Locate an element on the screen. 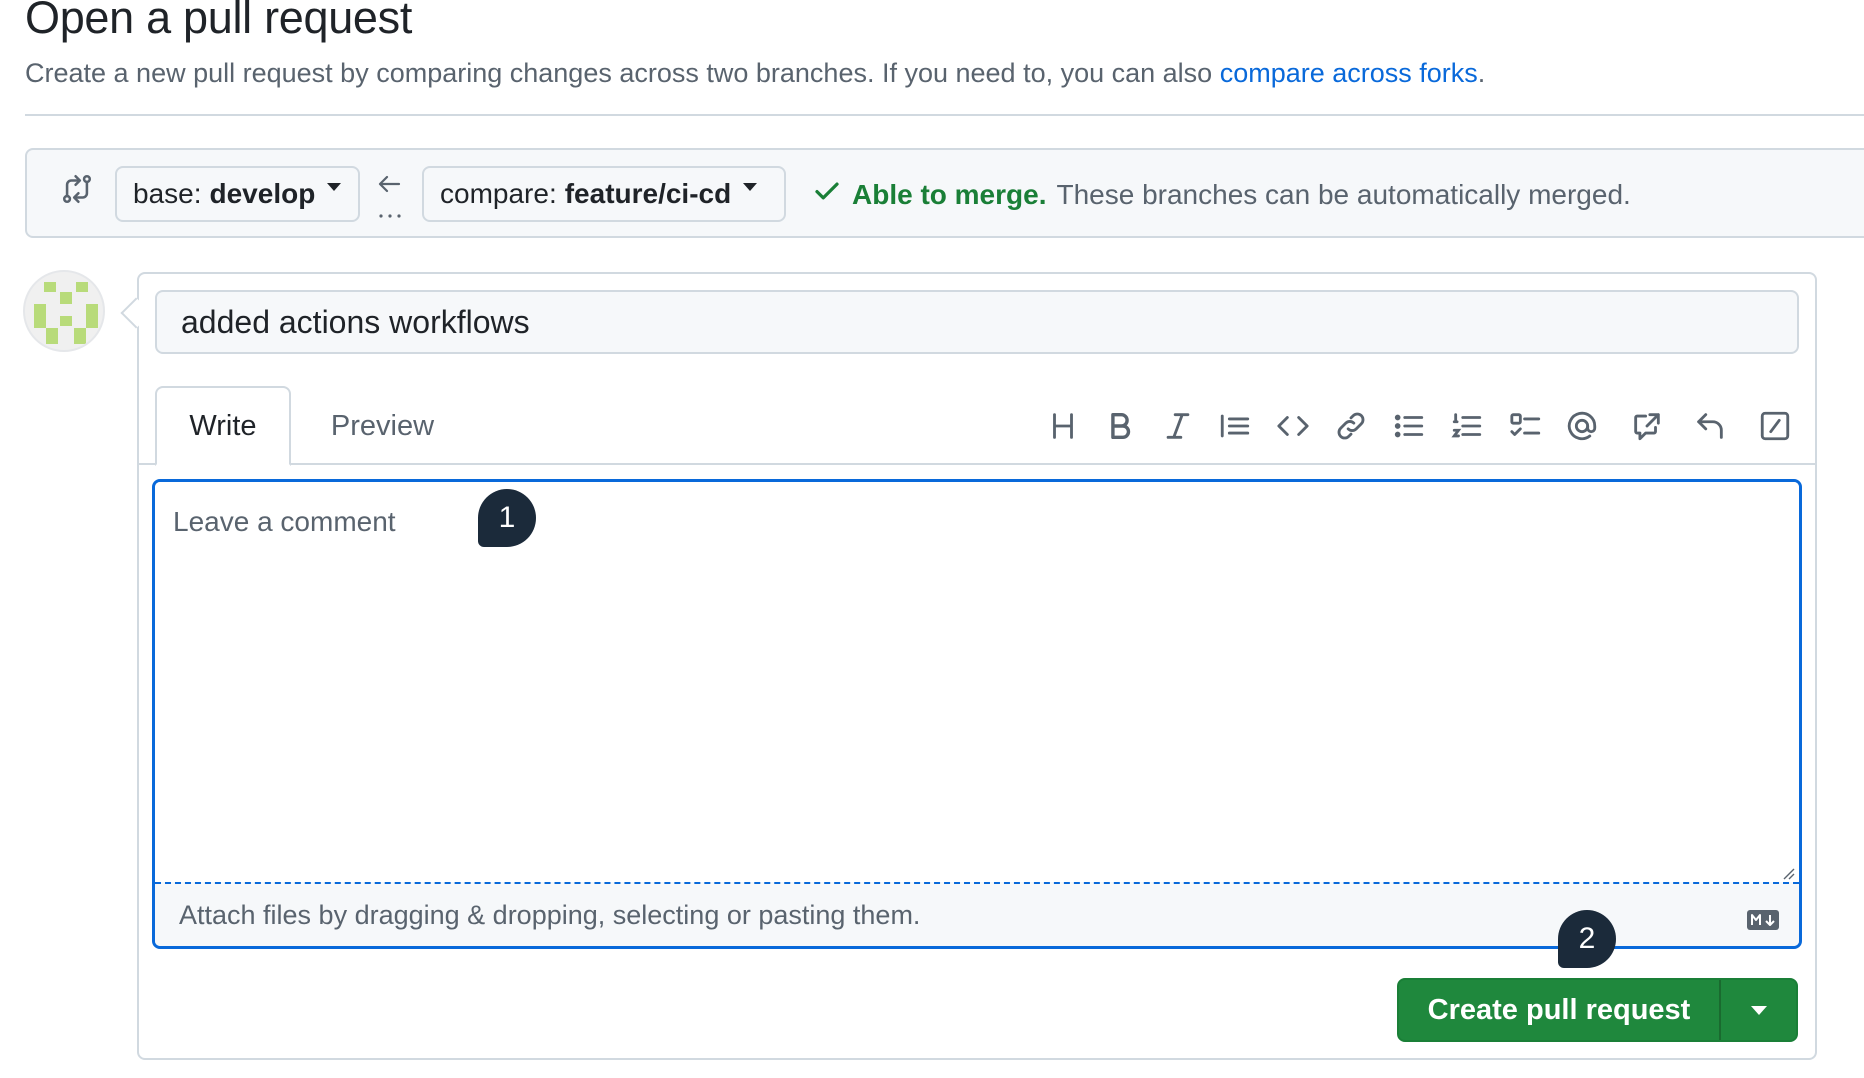 The width and height of the screenshot is (1864, 1078). create-pull-request-split-button: Create pull request is located at coordinates (1597, 1010).